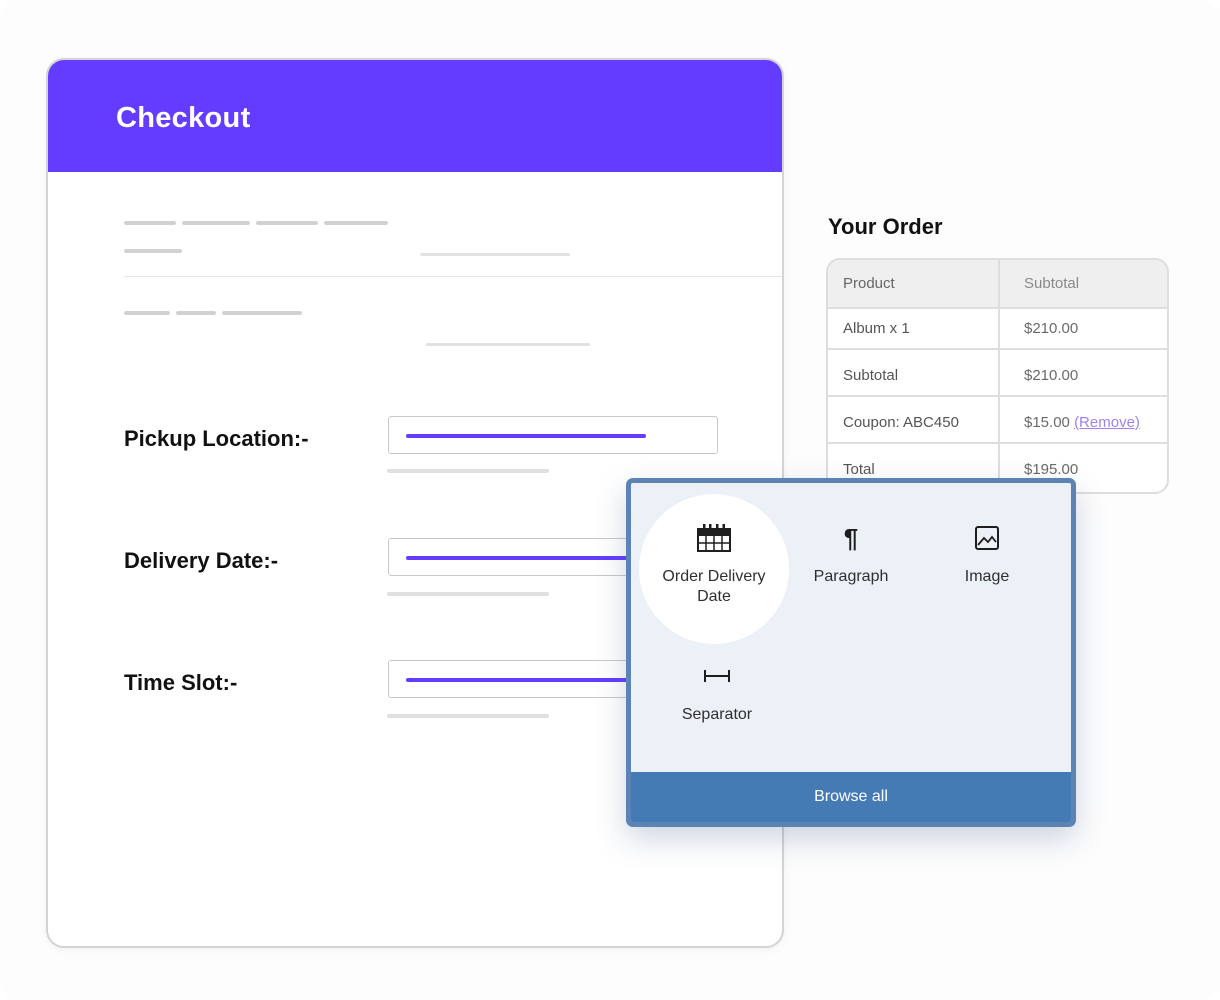 Image resolution: width=1220 pixels, height=1000 pixels. Describe the element at coordinates (859, 469) in the screenshot. I see `order-row-label: Total` at that location.